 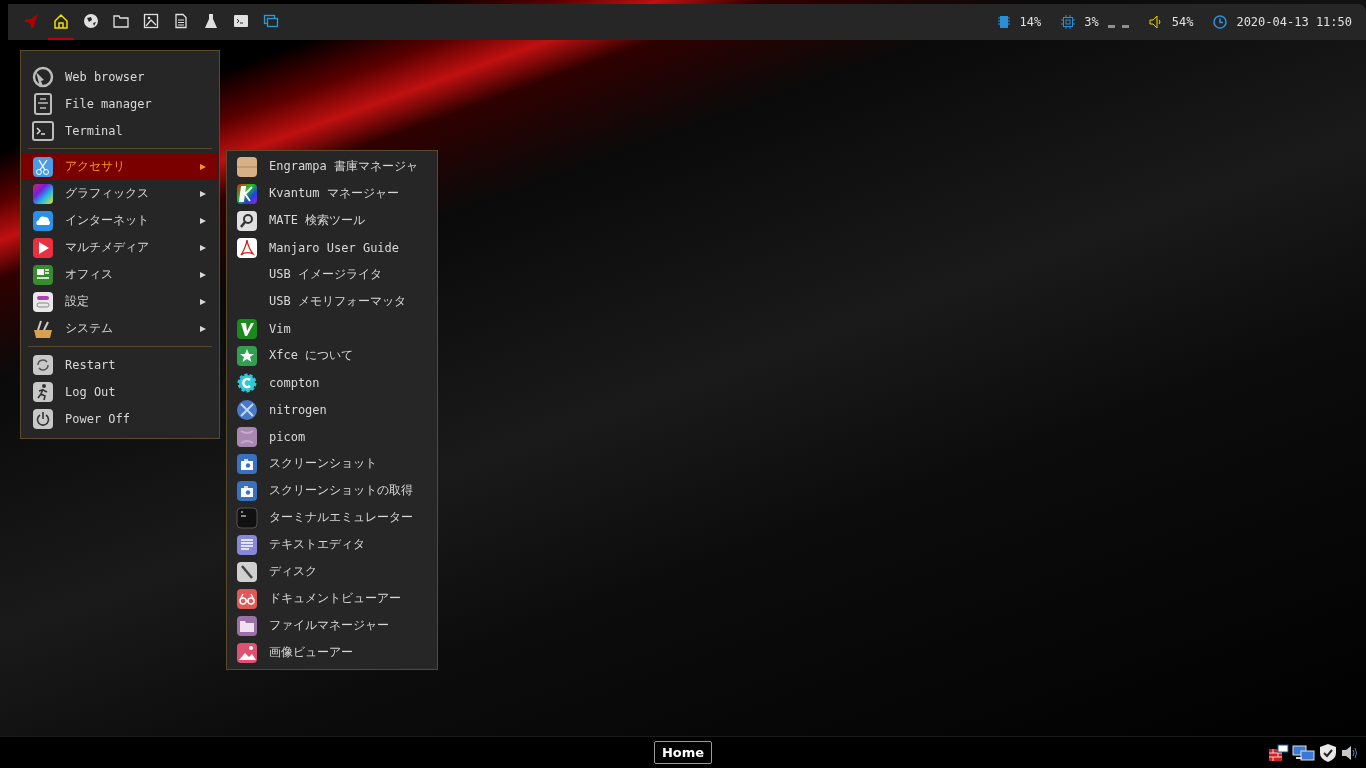 I want to click on menu-item-label: Manjaro User Guide, so click(x=335, y=247).